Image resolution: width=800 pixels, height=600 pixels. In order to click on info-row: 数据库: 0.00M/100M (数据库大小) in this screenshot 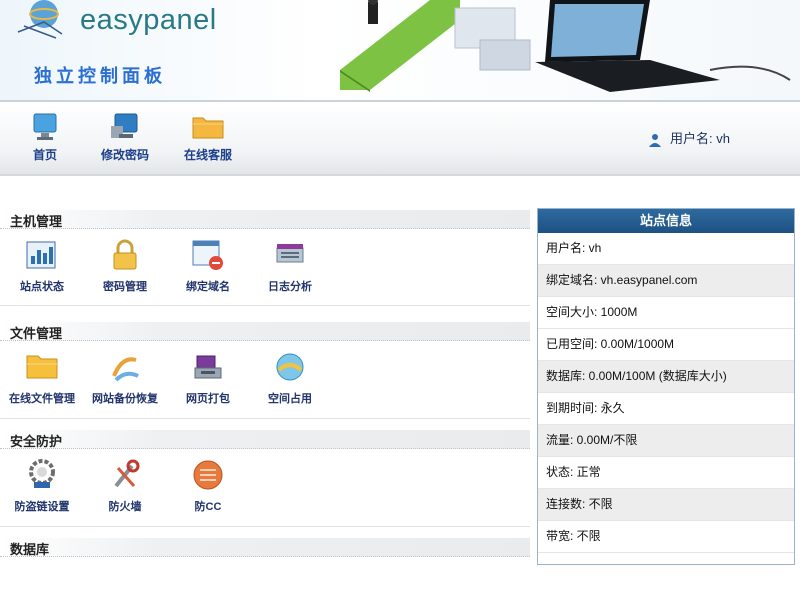, I will do `click(666, 377)`.